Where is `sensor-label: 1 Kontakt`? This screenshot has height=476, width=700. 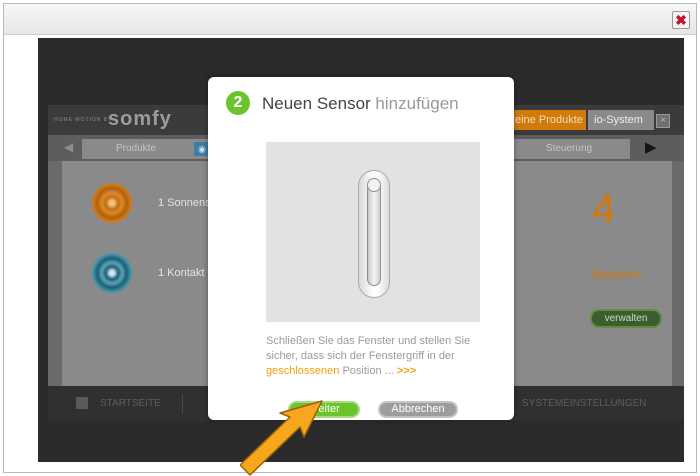
sensor-label: 1 Kontakt is located at coordinates (181, 273).